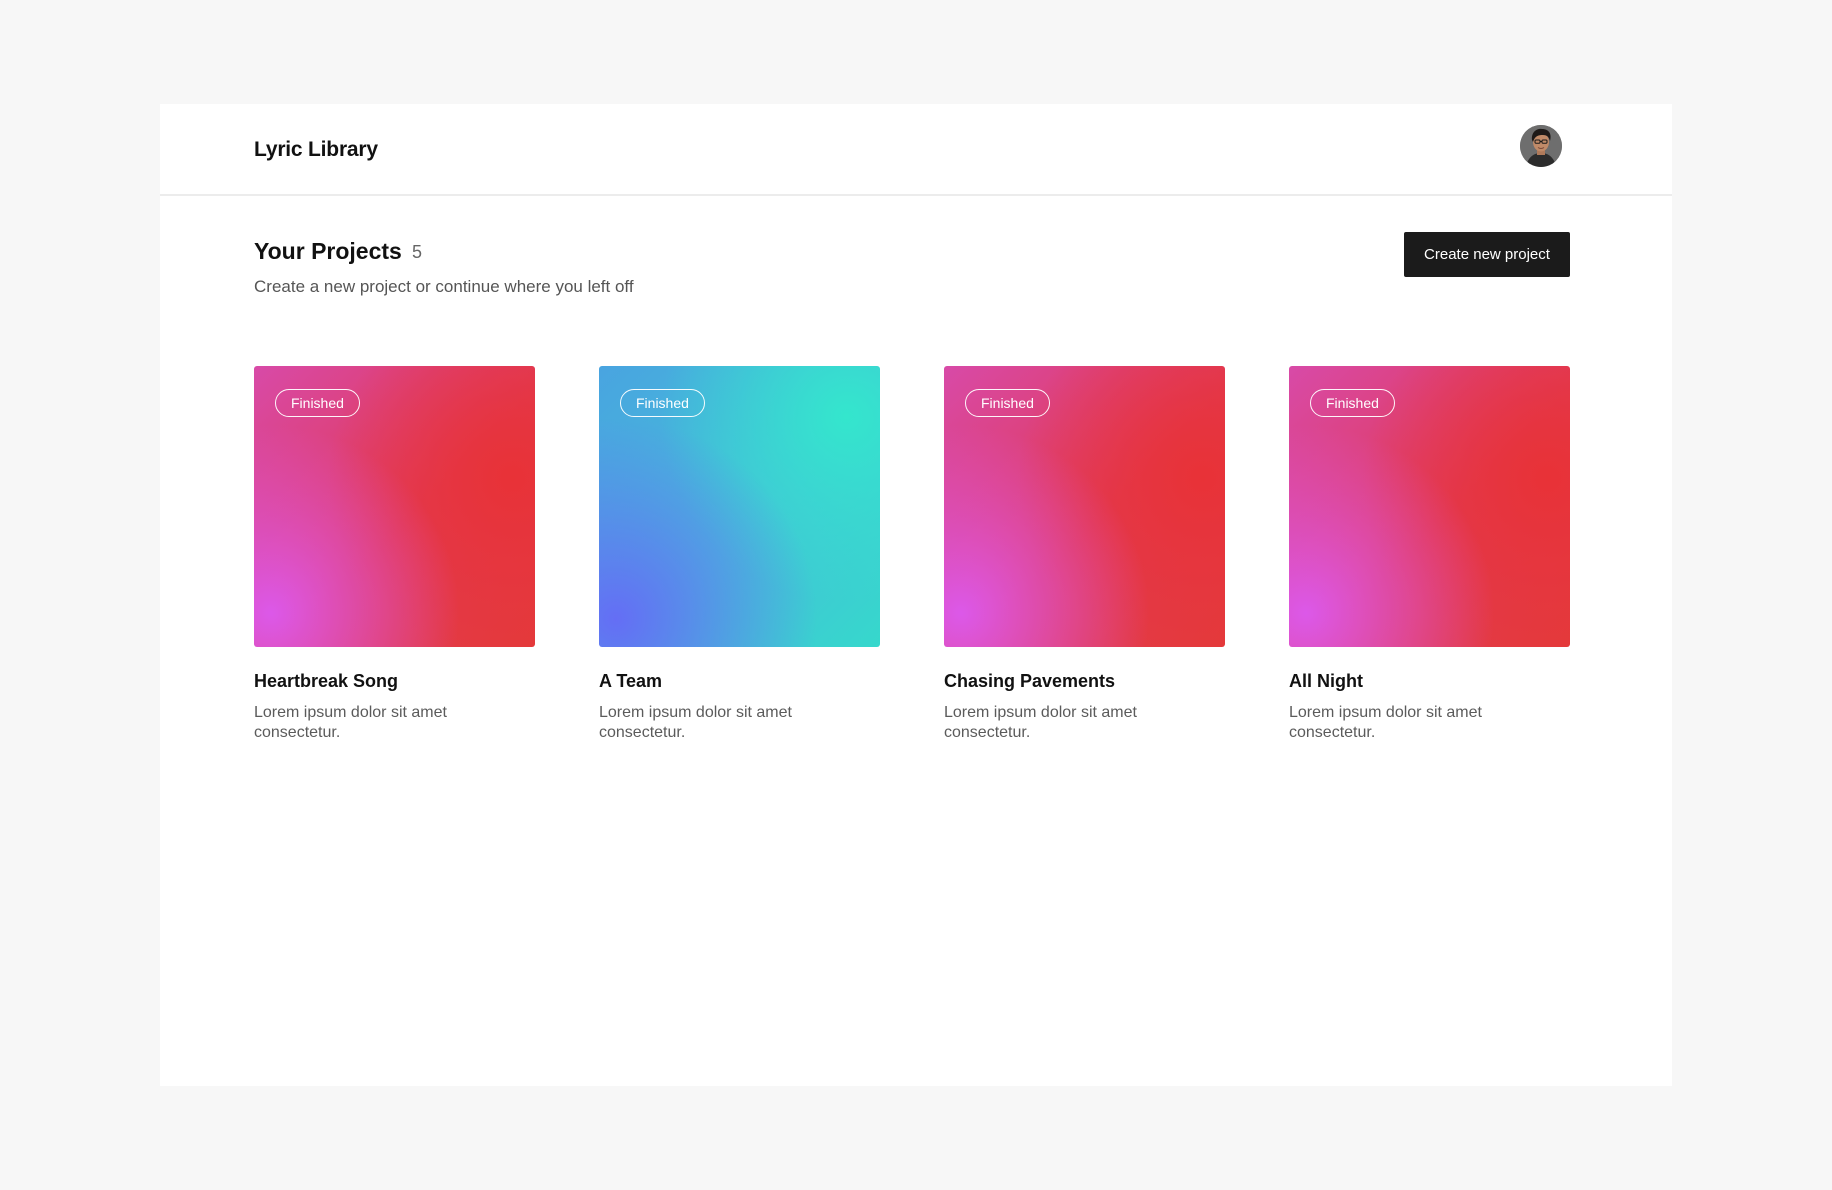 This screenshot has width=1832, height=1190. I want to click on avatar, so click(1541, 146).